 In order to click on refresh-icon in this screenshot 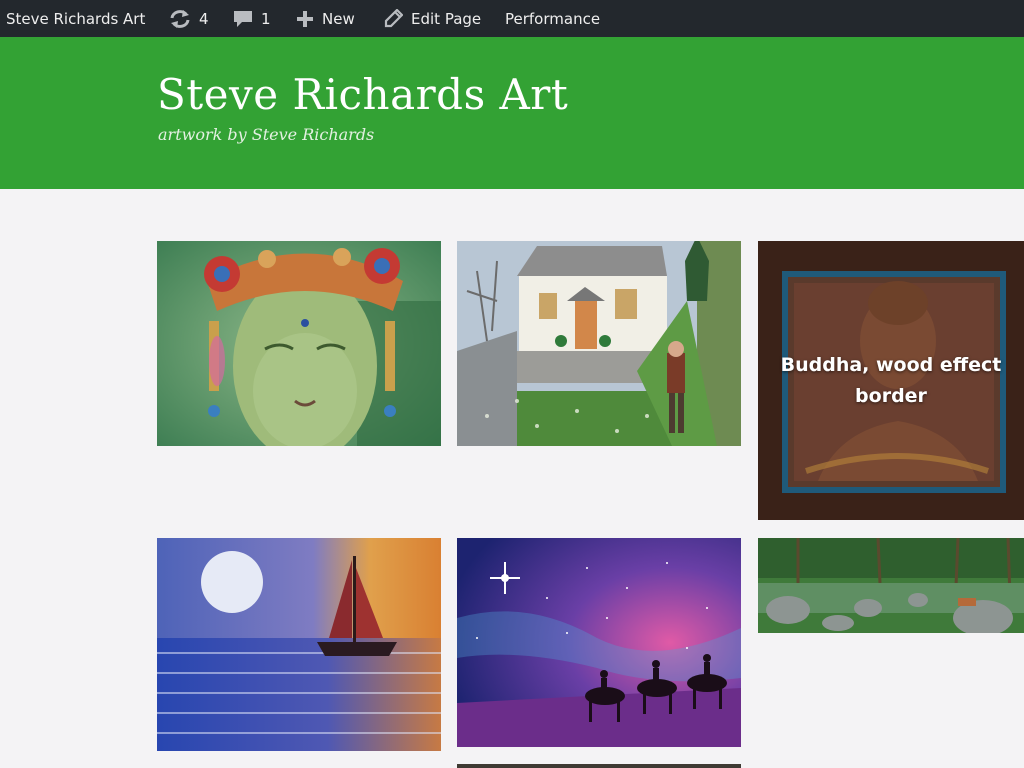, I will do `click(180, 18)`.